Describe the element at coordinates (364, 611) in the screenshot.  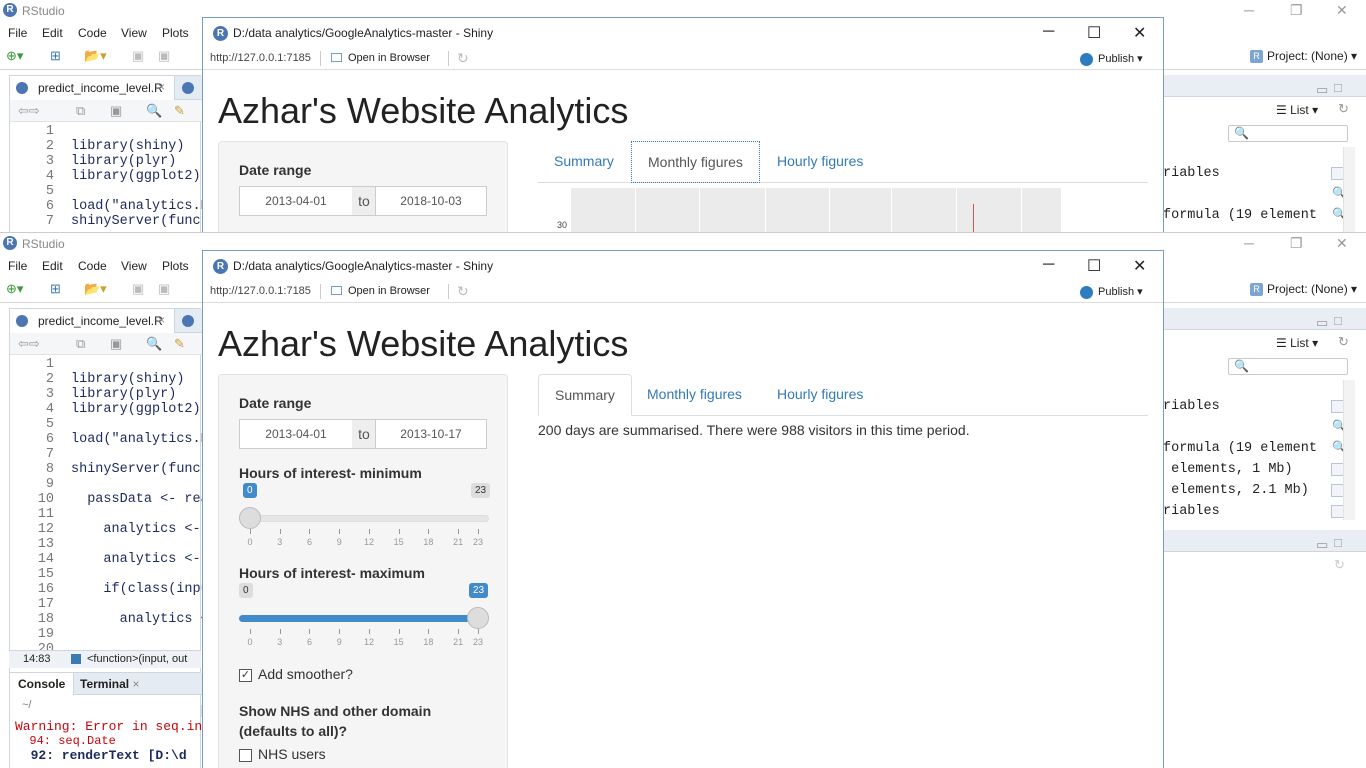
I see `hours-max-slider: 0 23 0 3 6 9 12 15 18 21 23` at that location.